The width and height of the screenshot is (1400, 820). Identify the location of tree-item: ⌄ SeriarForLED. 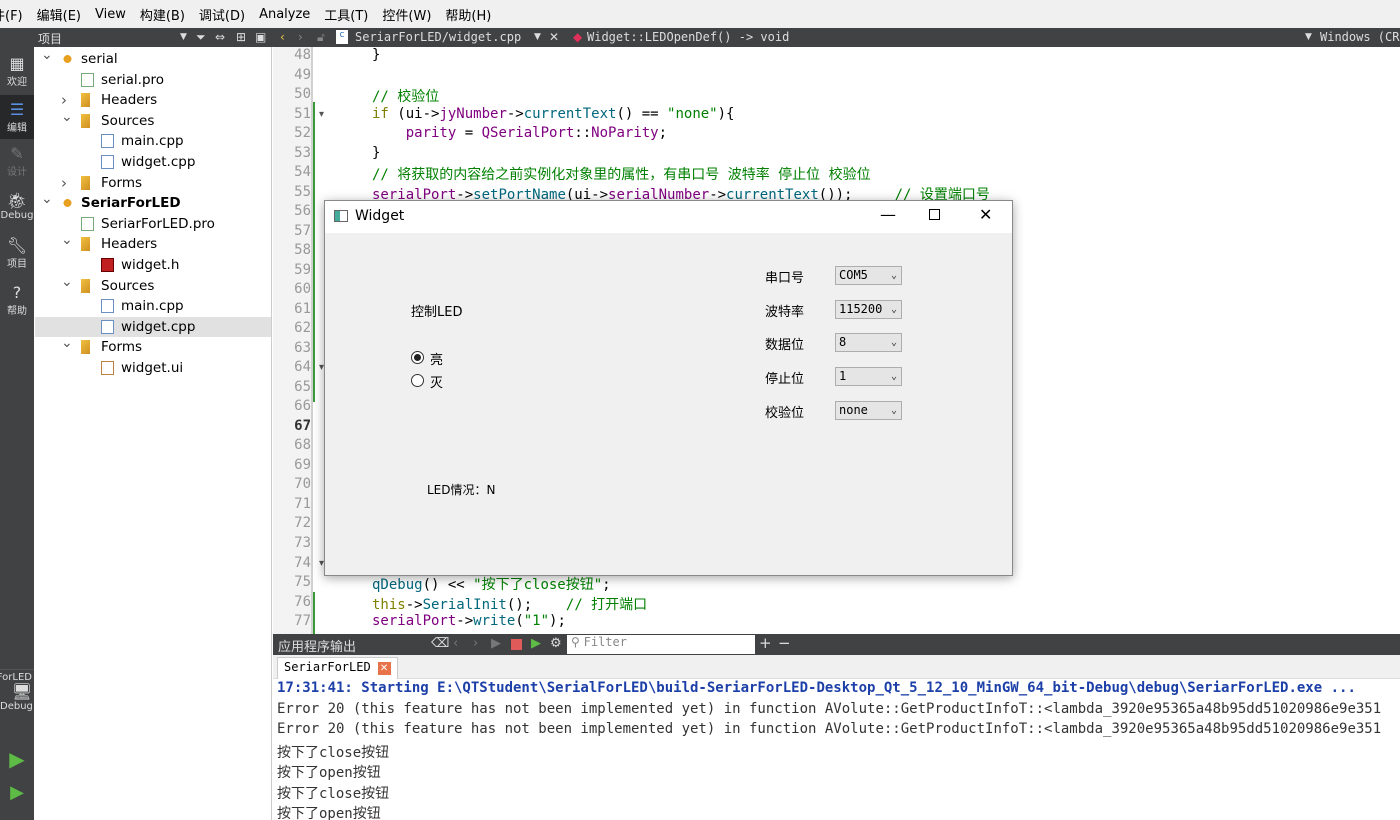
(153, 202).